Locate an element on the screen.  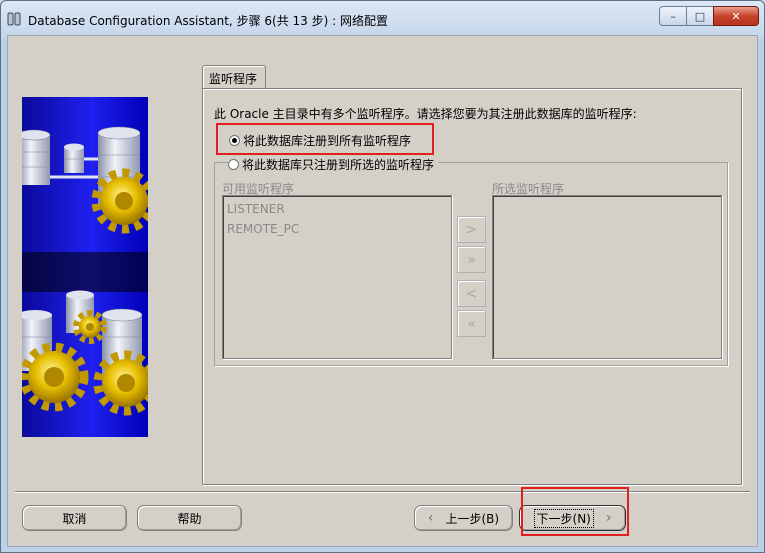
add-all-listeners-button: » is located at coordinates (471, 259).